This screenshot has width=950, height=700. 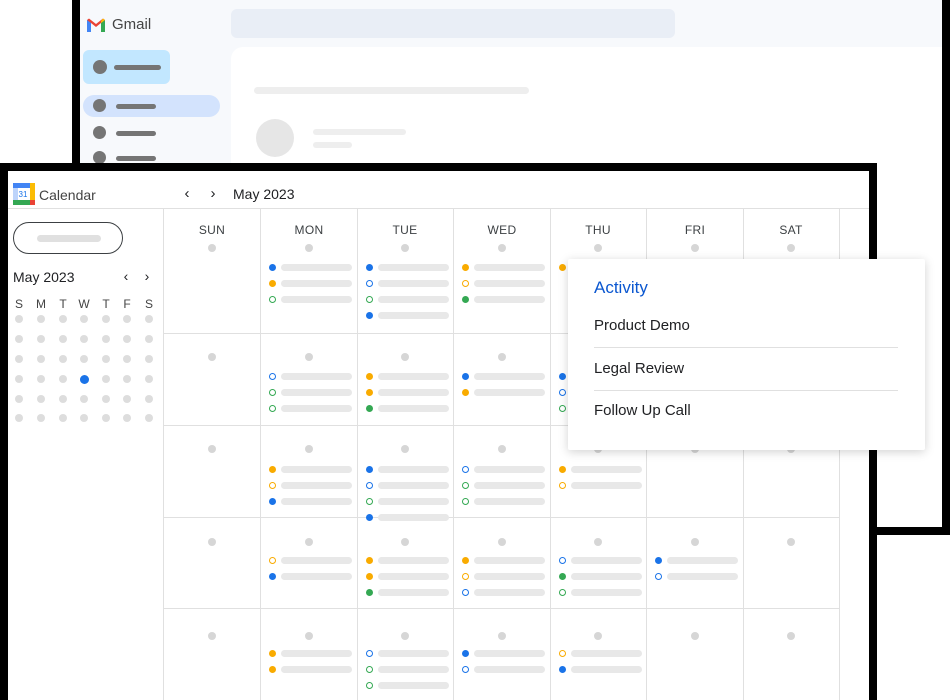 What do you see at coordinates (126, 67) in the screenshot?
I see `compose-button` at bounding box center [126, 67].